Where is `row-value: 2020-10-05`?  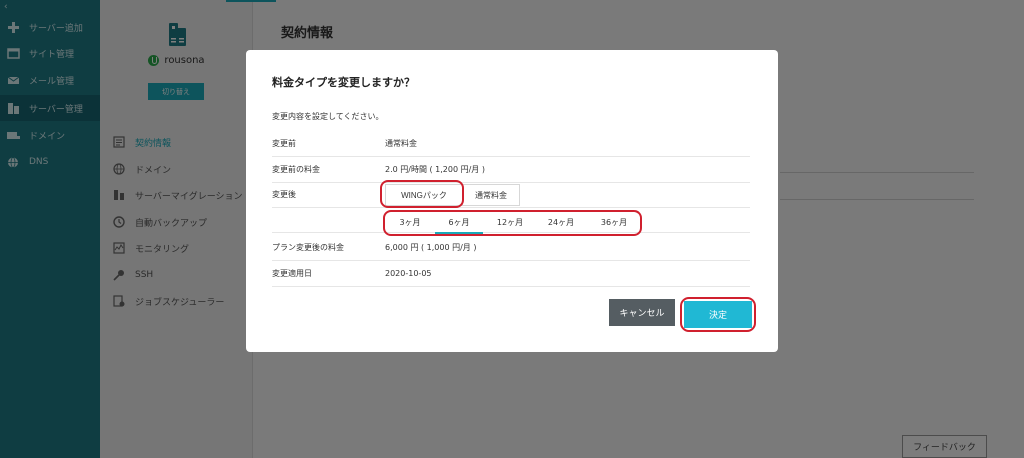
row-value: 2020-10-05 is located at coordinates (408, 273).